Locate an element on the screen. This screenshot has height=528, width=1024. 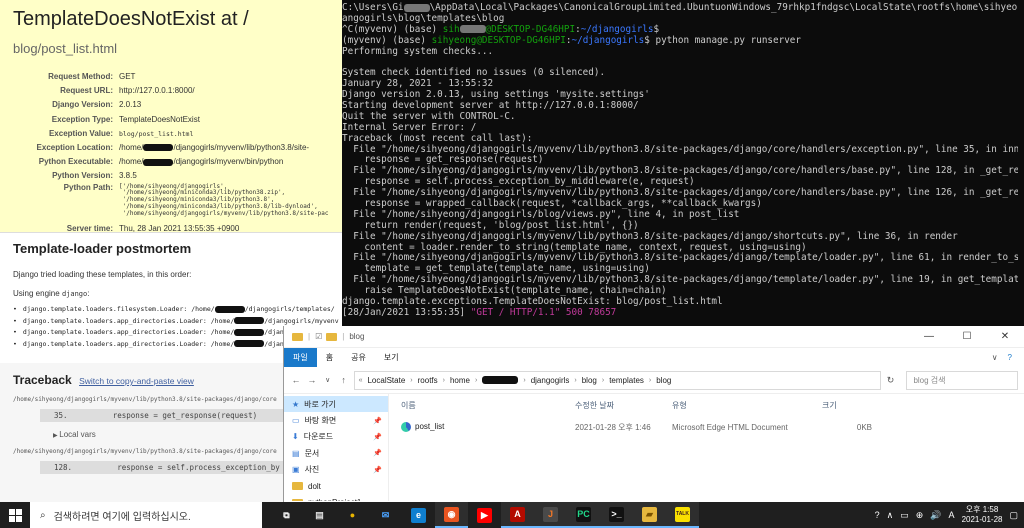
breadcrumb-item: templates is located at coordinates (626, 380).